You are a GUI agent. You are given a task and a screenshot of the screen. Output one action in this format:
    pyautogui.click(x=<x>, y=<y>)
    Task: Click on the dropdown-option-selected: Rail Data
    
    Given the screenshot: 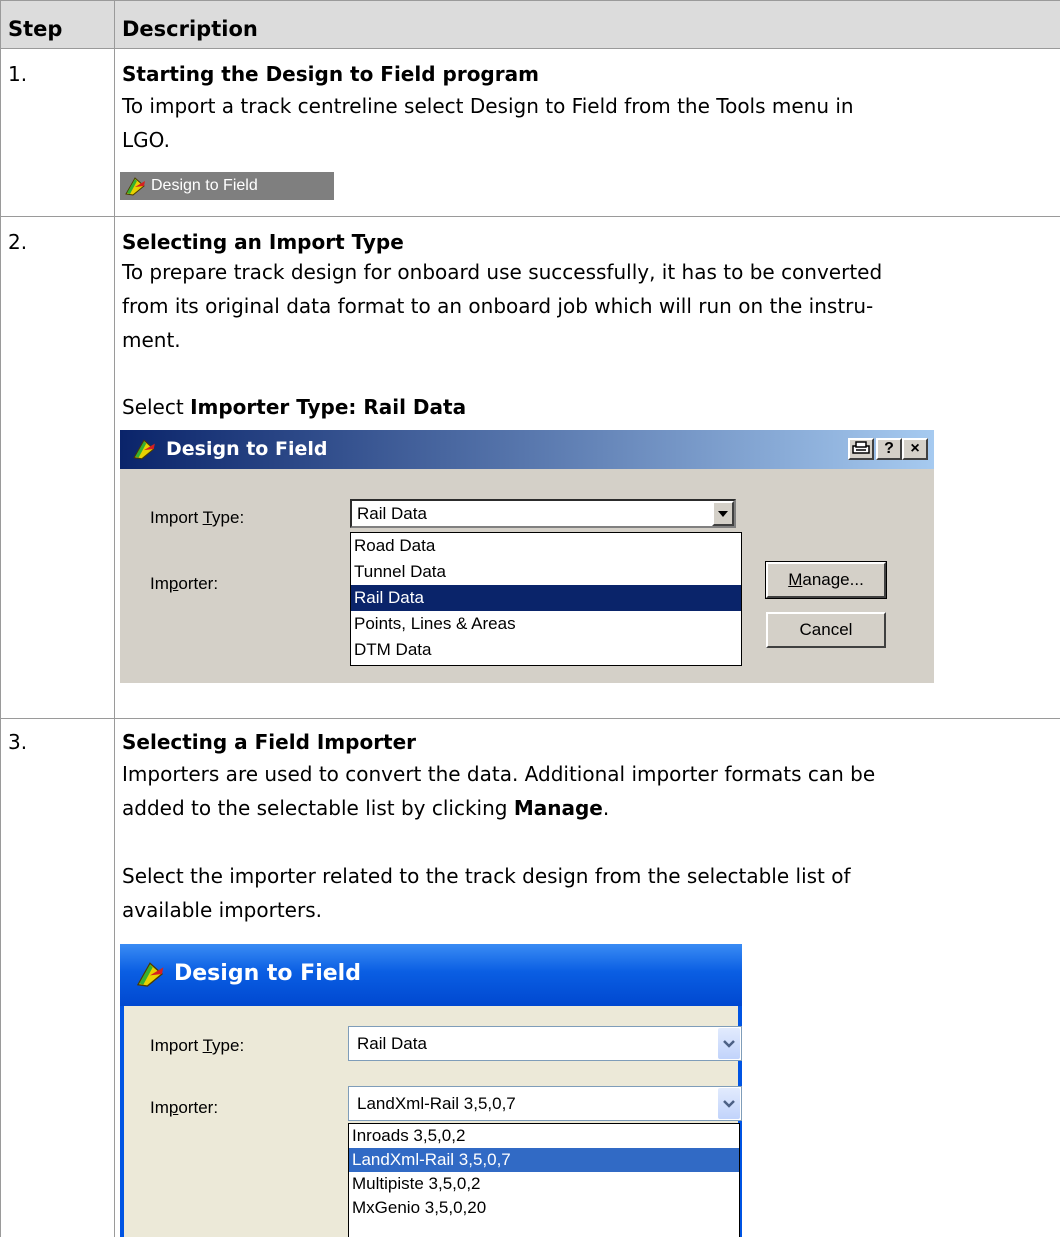 What is the action you would take?
    pyautogui.click(x=546, y=598)
    